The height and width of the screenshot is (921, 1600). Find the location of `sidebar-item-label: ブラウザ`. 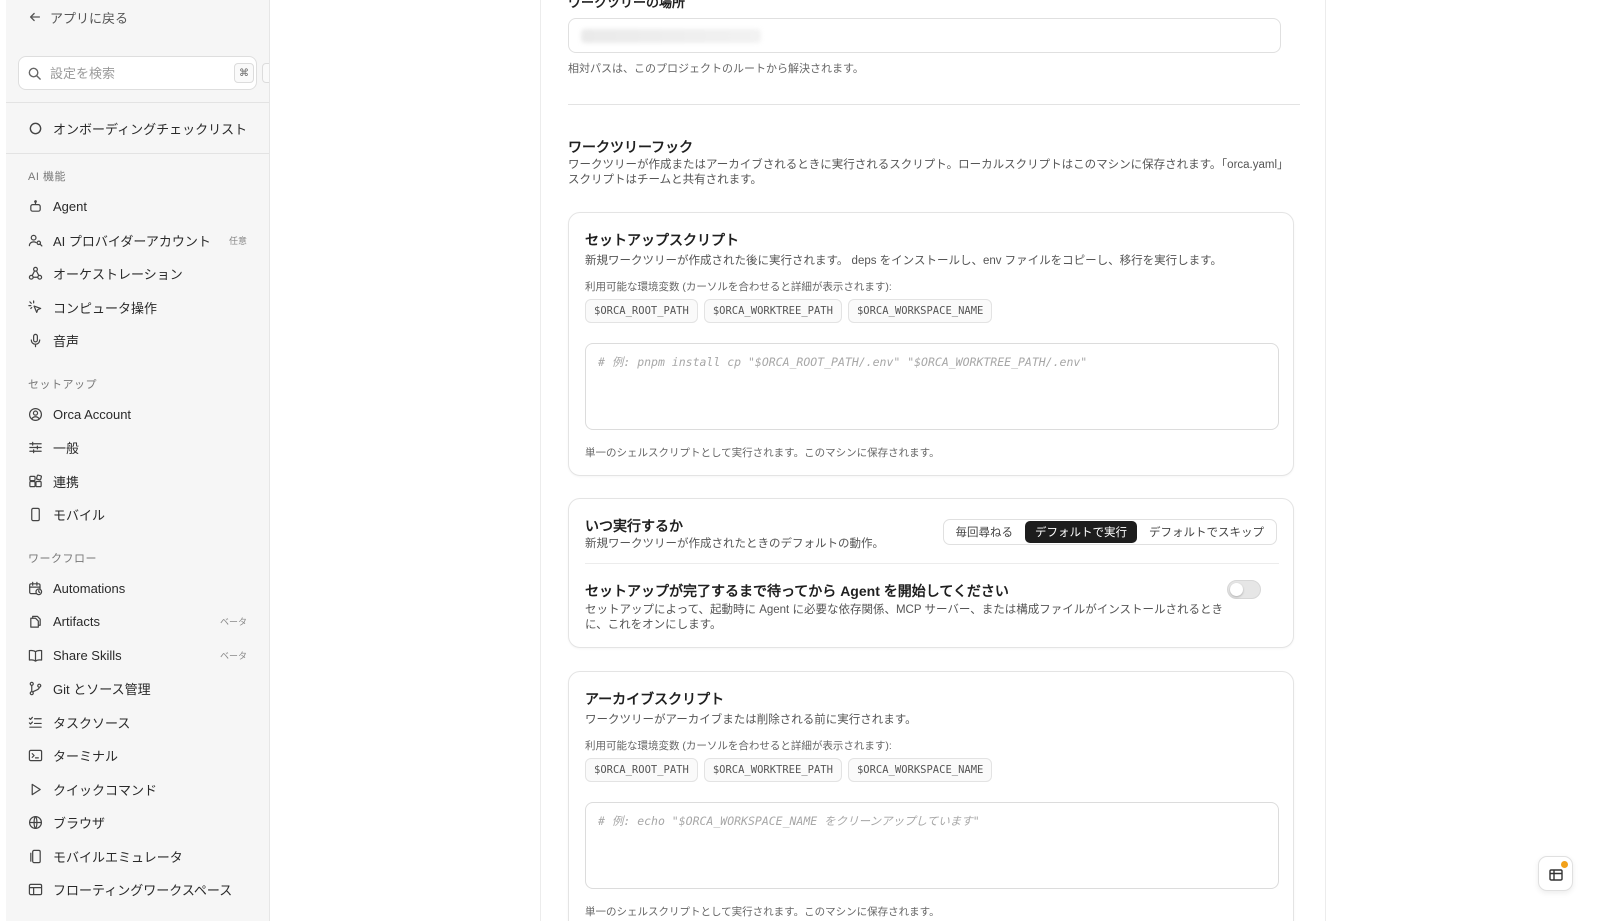

sidebar-item-label: ブラウザ is located at coordinates (79, 824).